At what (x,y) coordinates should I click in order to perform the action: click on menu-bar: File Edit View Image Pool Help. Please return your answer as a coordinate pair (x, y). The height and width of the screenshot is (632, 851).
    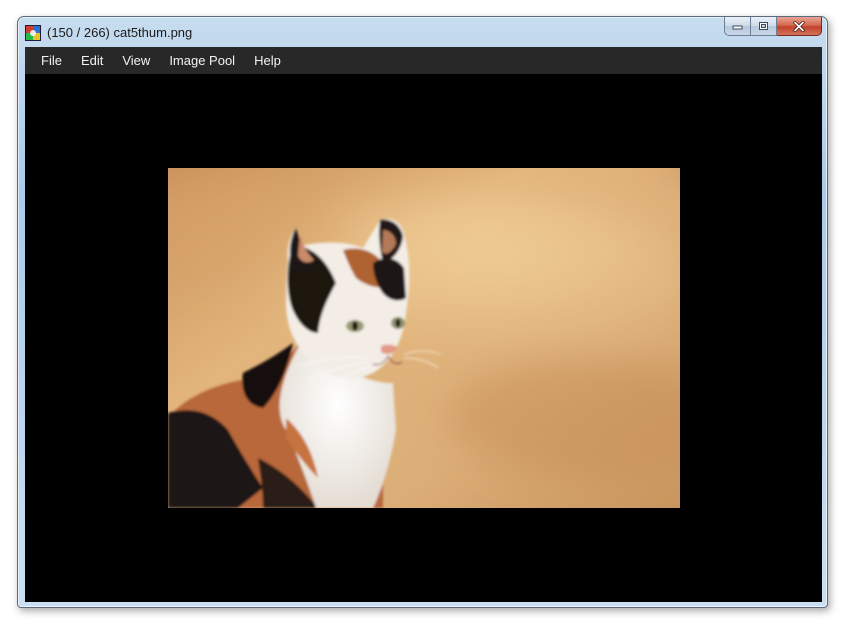
    Looking at the image, I should click on (423, 60).